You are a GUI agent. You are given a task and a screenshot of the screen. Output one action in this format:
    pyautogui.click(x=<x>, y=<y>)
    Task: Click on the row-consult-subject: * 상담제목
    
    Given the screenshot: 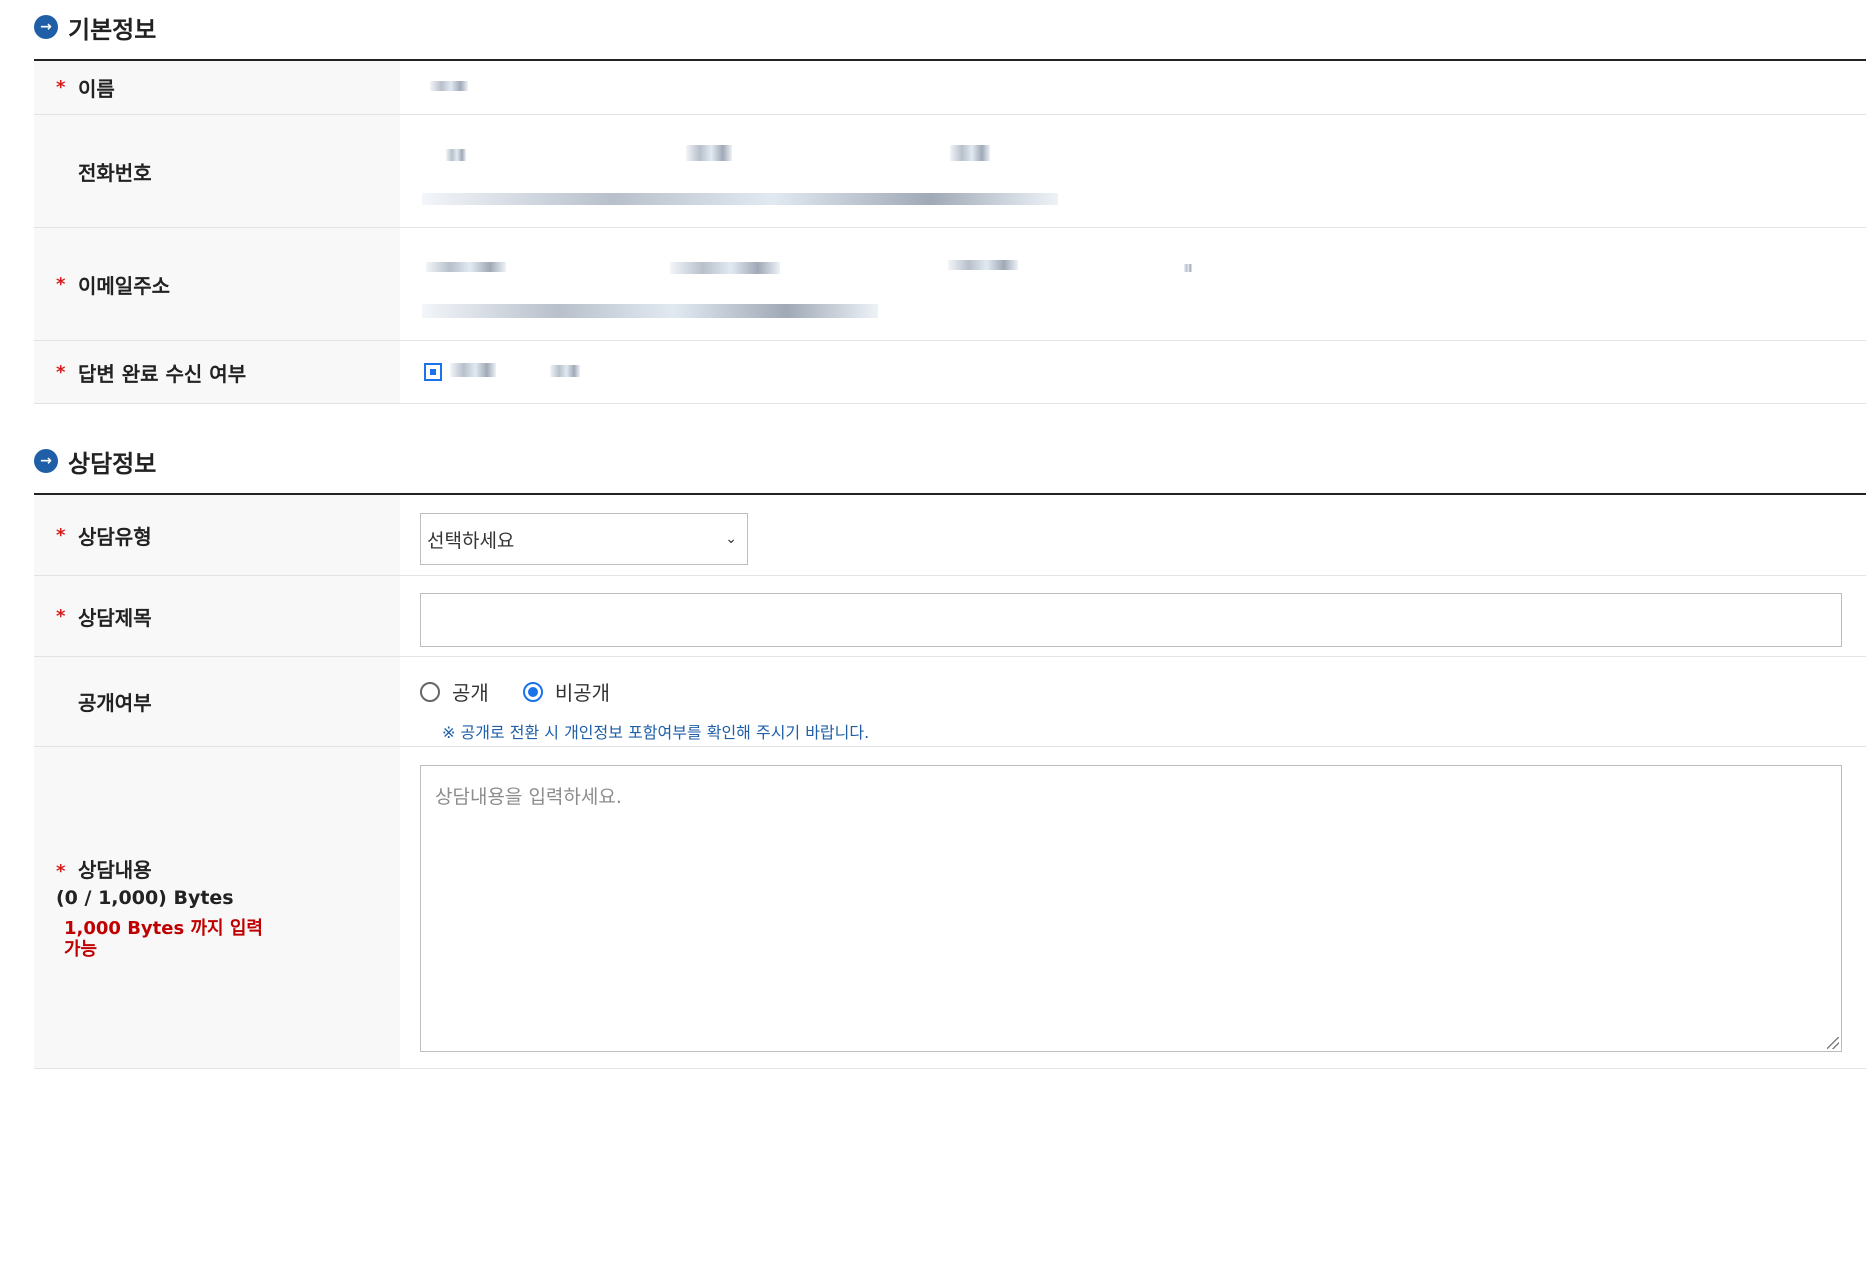 What is the action you would take?
    pyautogui.click(x=950, y=616)
    